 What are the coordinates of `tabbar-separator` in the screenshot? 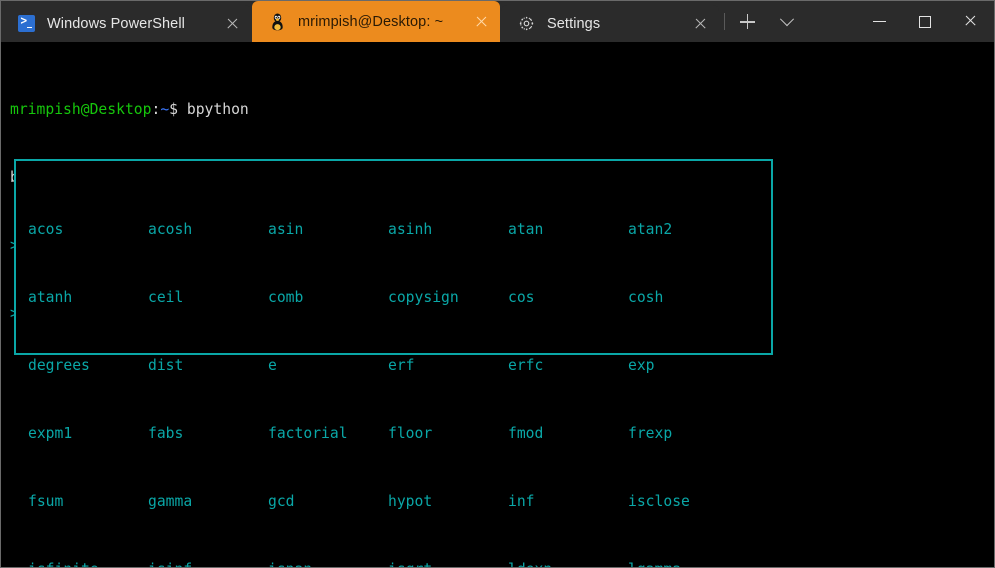 It's located at (724, 21).